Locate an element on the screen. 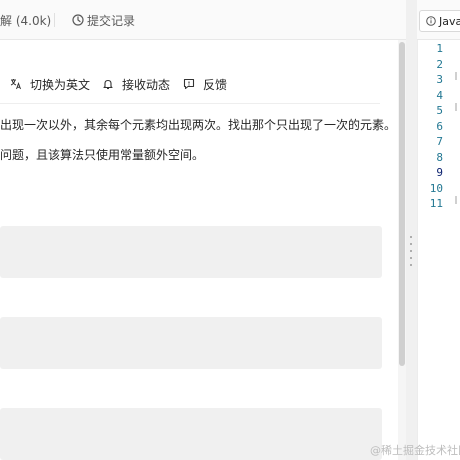 The height and width of the screenshot is (460, 460). line-number: 8 is located at coordinates (439, 157).